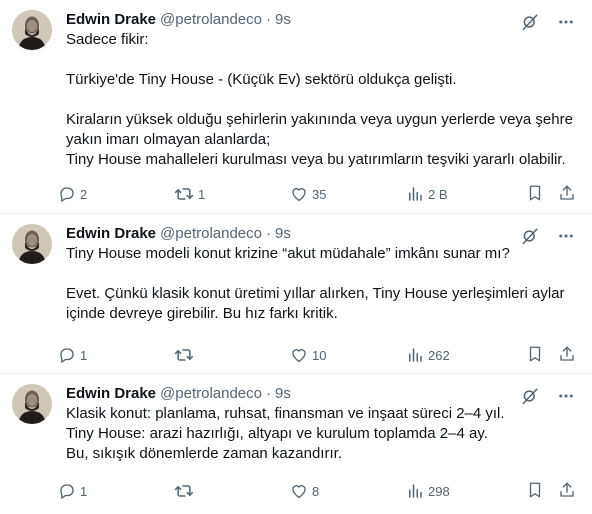  What do you see at coordinates (464, 491) in the screenshot?
I see `views-button: 298` at bounding box center [464, 491].